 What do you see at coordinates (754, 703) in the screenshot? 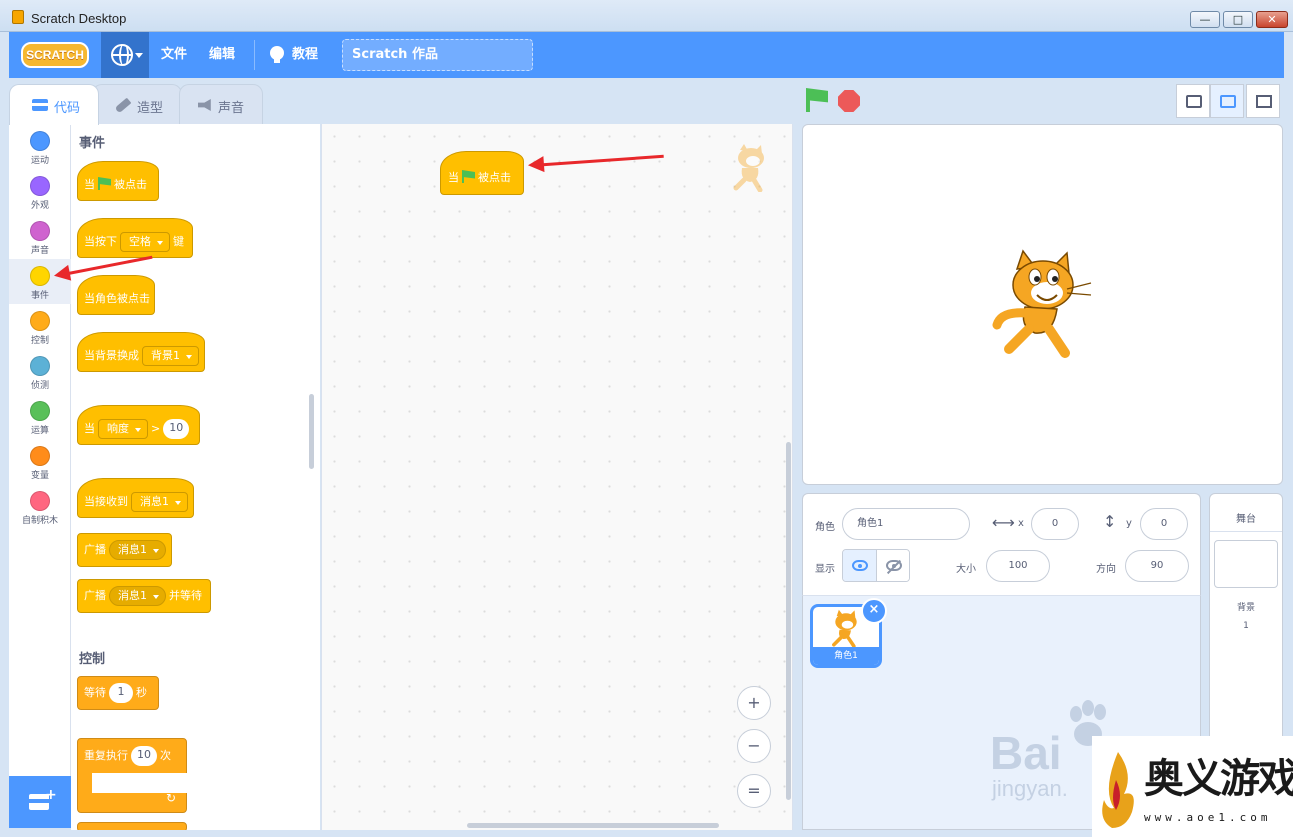
I see `zoom-in-button: +` at bounding box center [754, 703].